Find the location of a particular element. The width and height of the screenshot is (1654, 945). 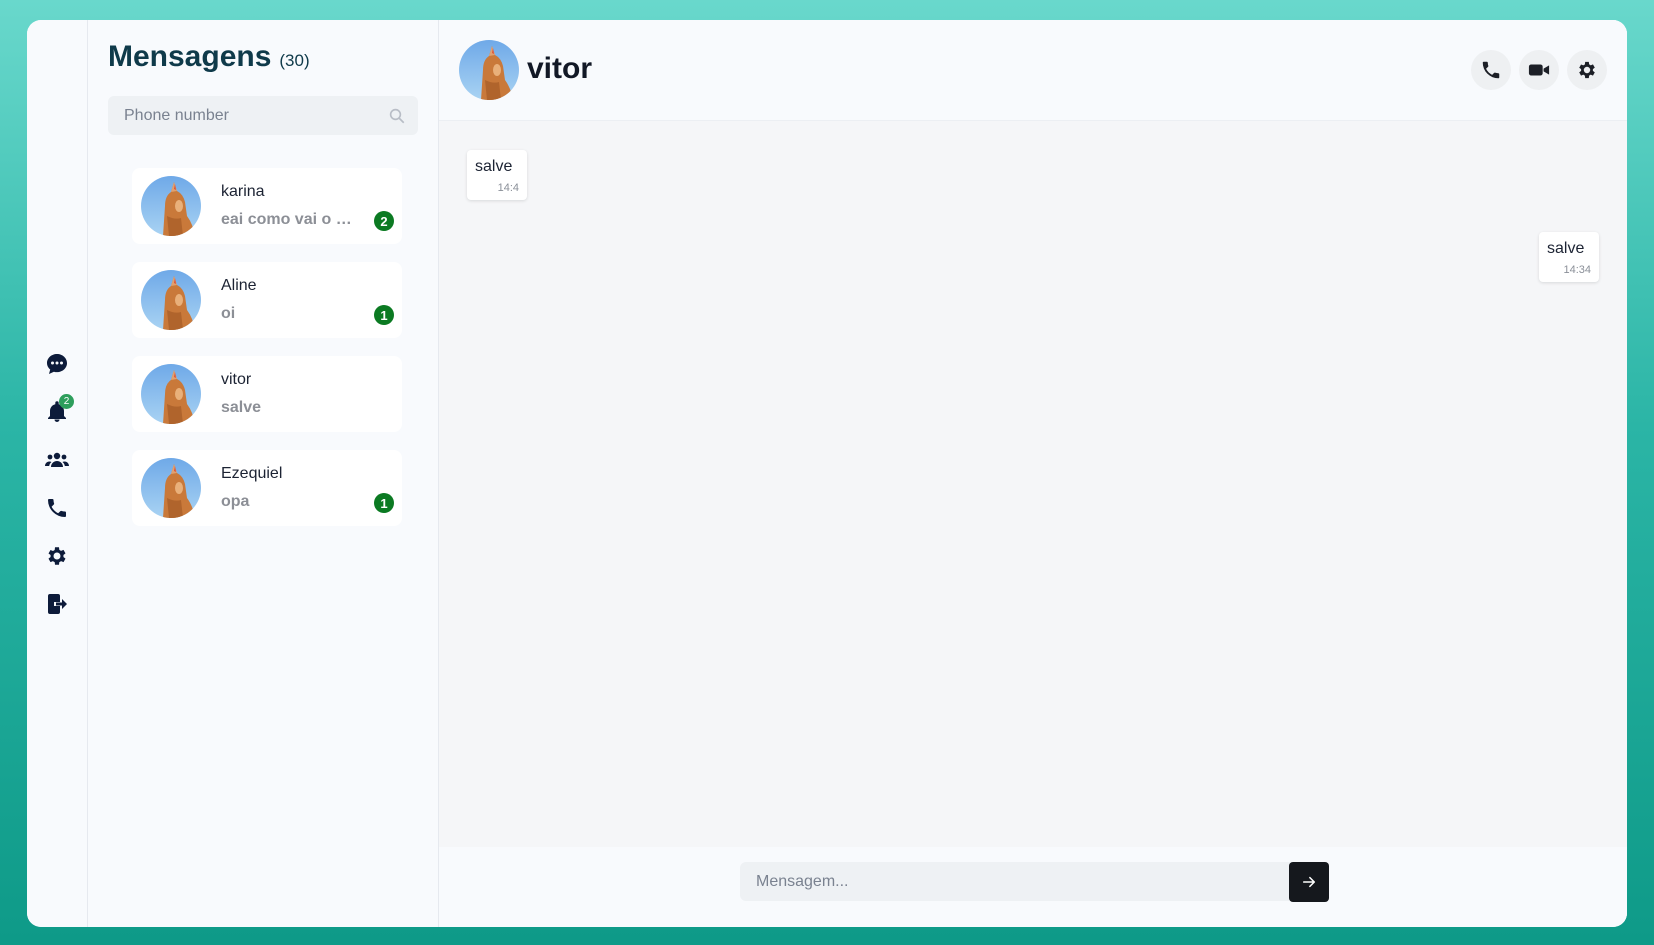

message-input is located at coordinates (1017, 881).